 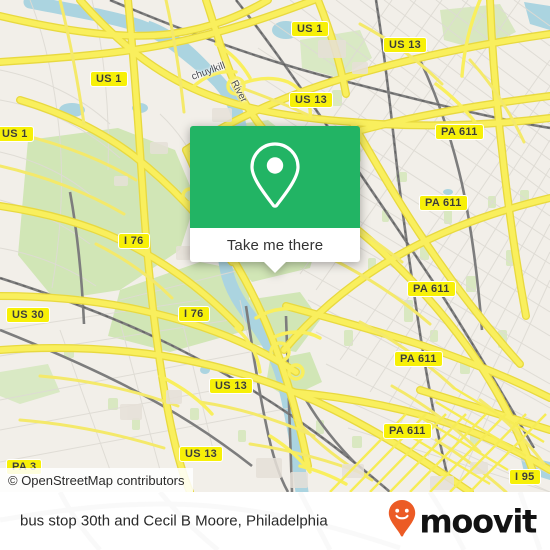 I want to click on location-callout-card: Take me there, so click(x=275, y=199).